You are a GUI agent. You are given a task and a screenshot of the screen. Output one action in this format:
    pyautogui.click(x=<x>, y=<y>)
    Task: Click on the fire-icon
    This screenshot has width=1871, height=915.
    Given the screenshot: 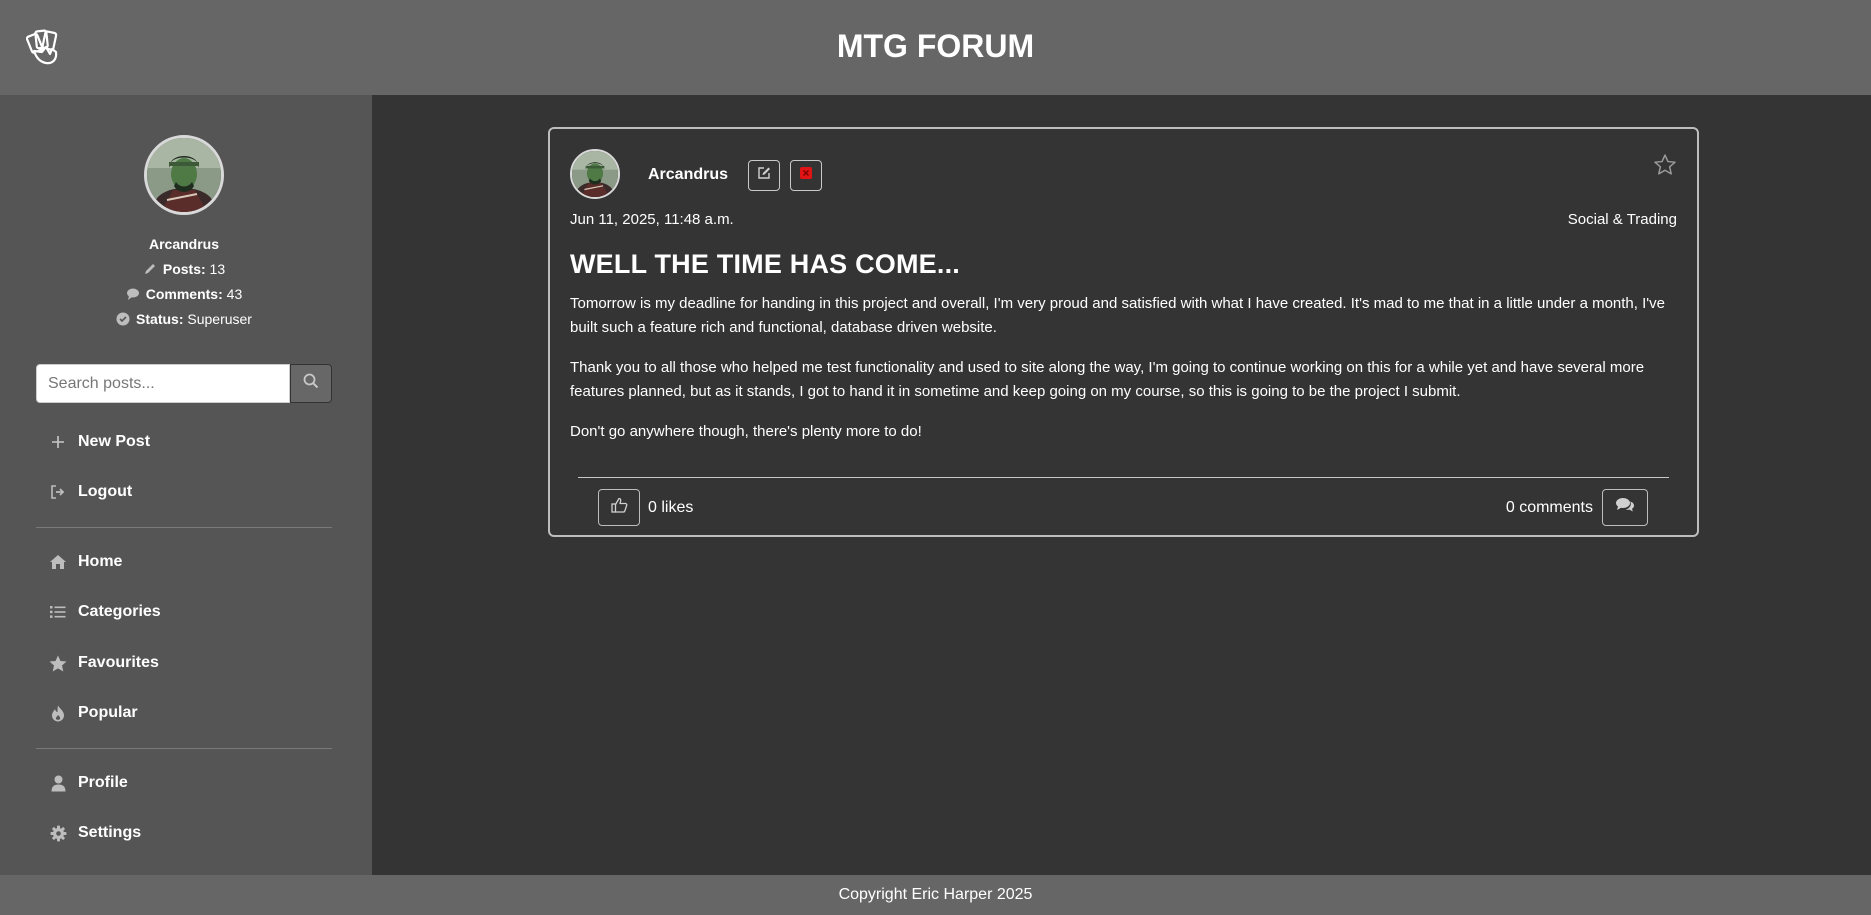 What is the action you would take?
    pyautogui.click(x=58, y=713)
    